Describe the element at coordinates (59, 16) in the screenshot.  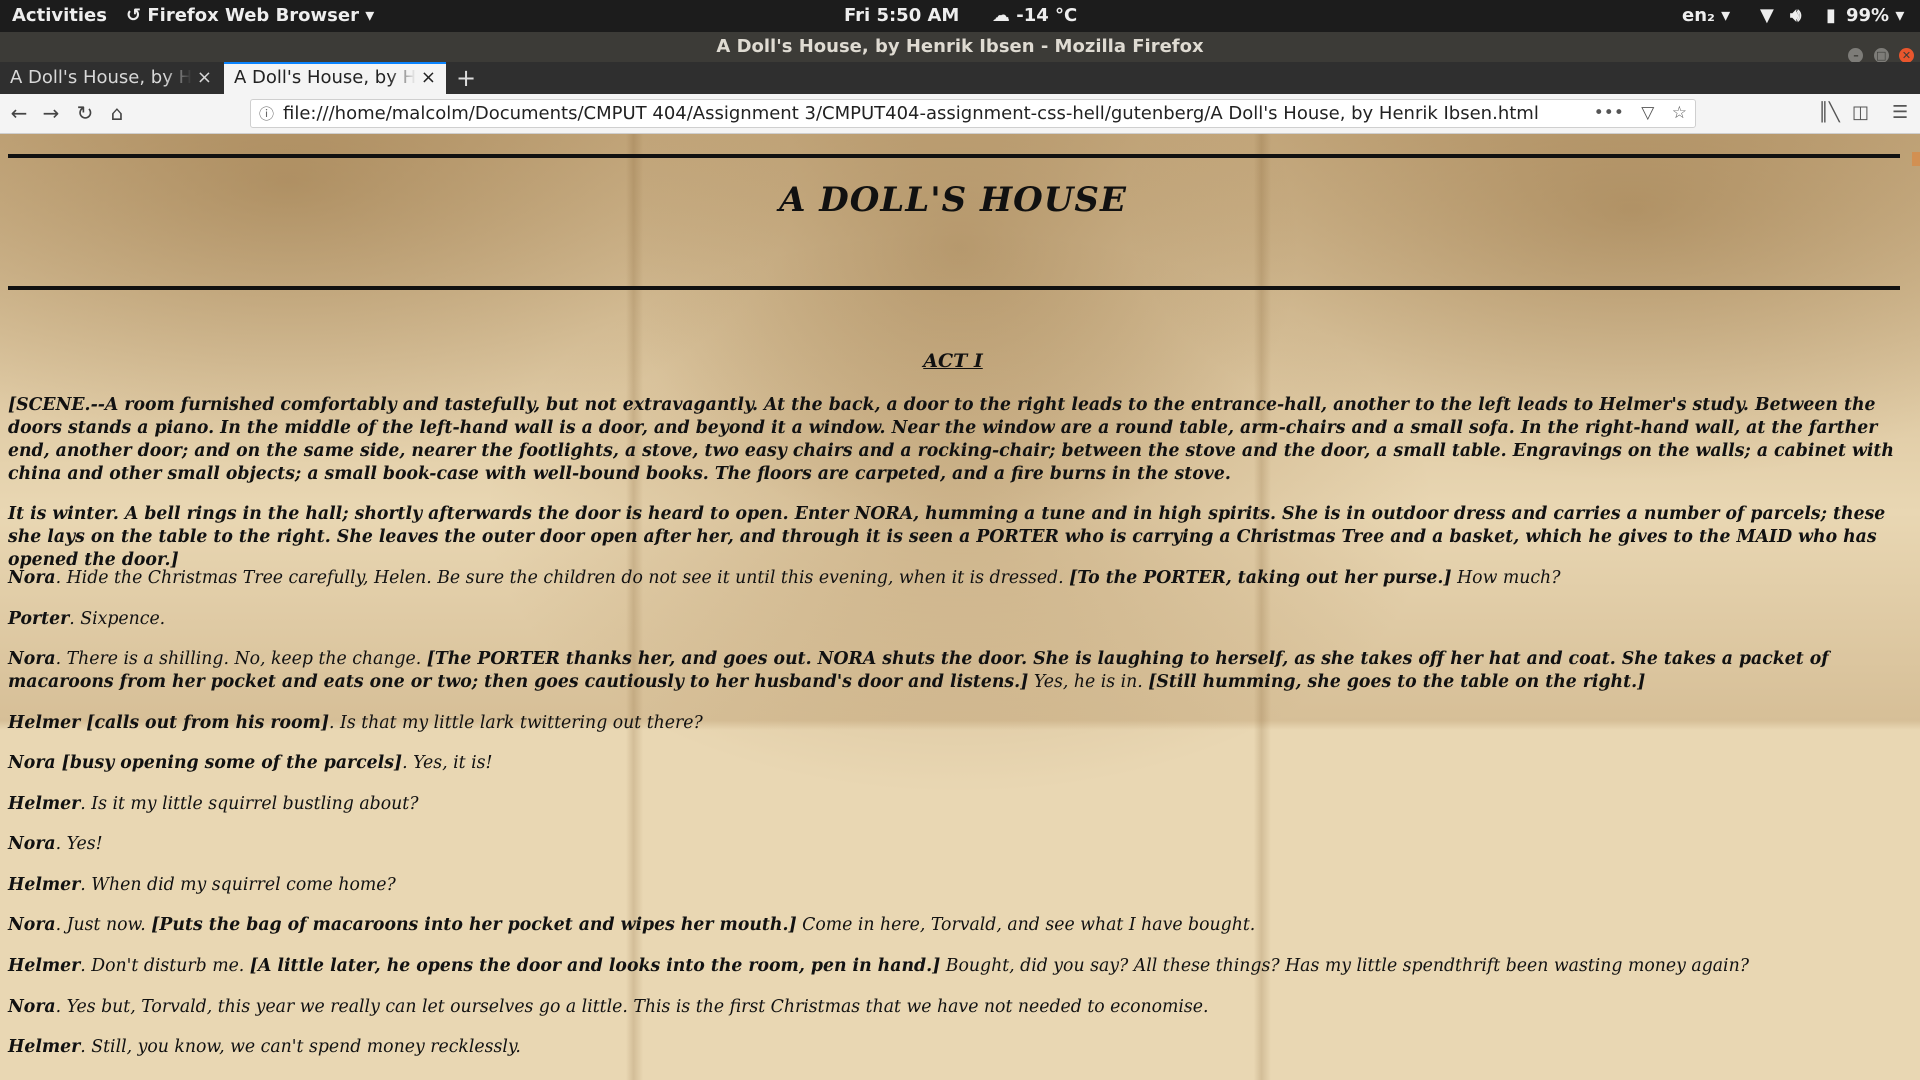
I see `activities-button: Activities` at that location.